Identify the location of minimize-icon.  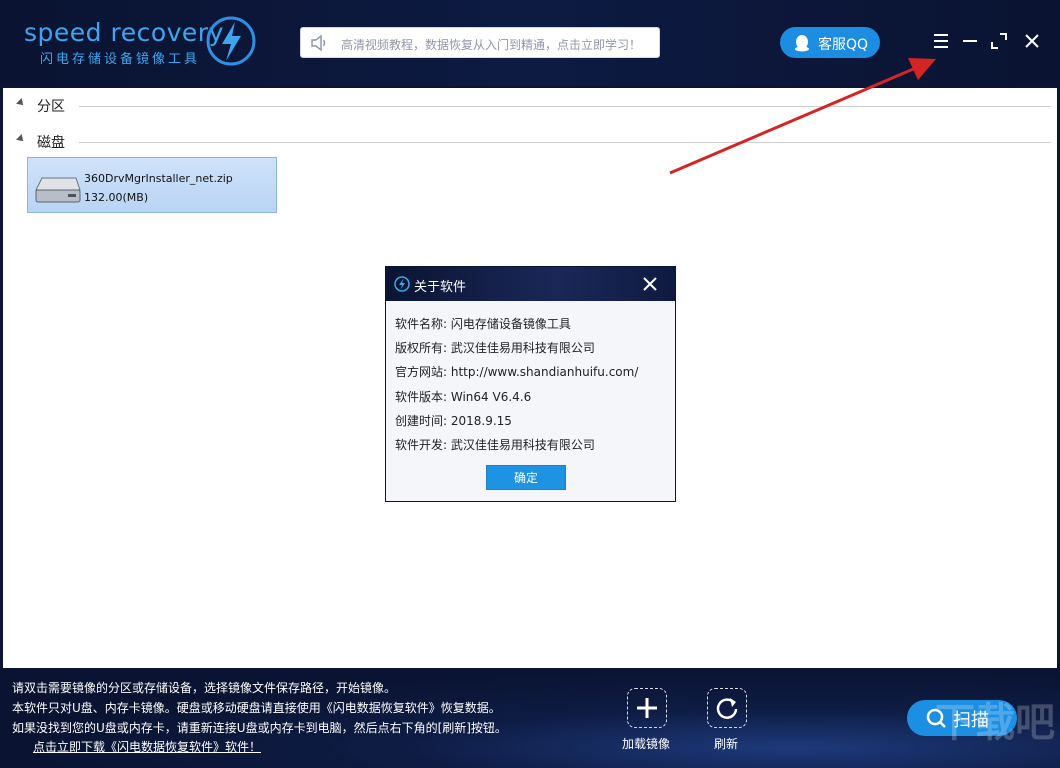
(970, 41).